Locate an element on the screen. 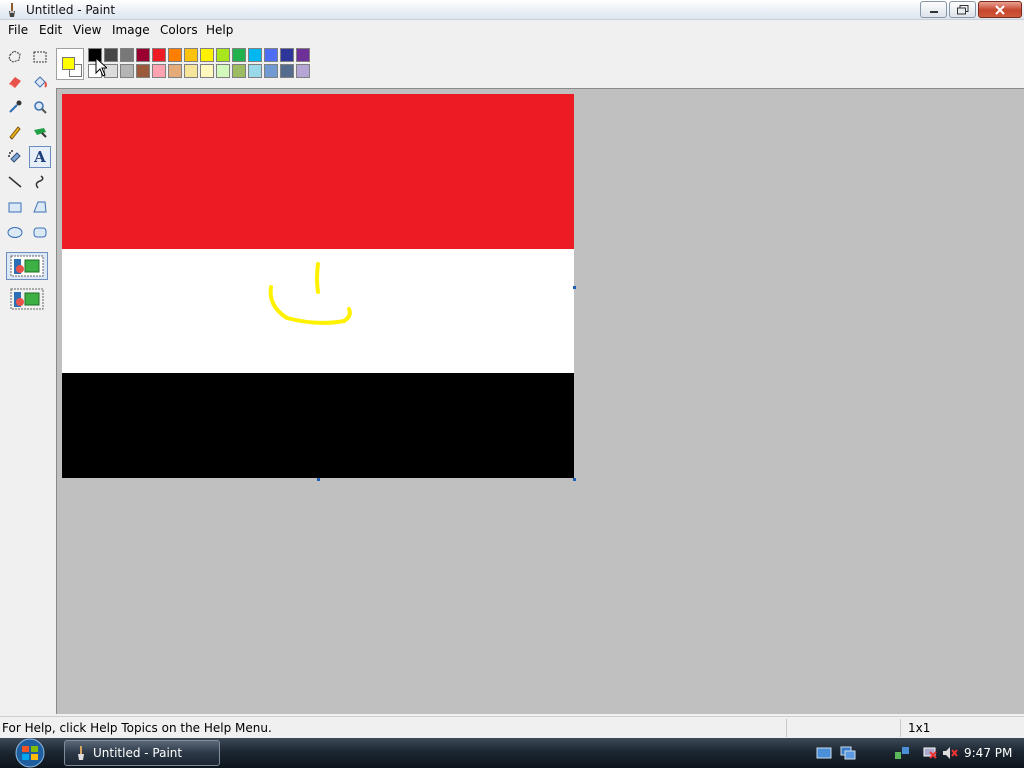  eraser-icon is located at coordinates (15, 82).